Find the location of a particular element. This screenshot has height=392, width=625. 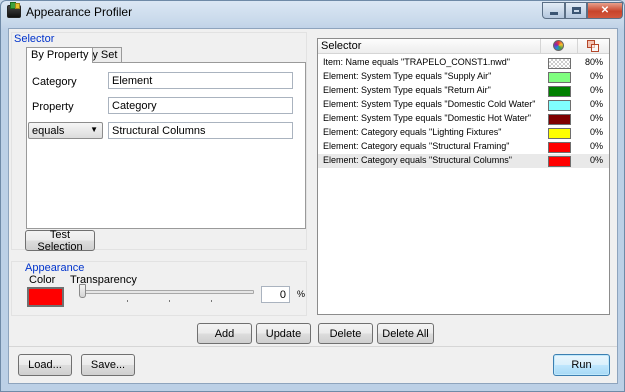

color-swatch-button is located at coordinates (45, 297).